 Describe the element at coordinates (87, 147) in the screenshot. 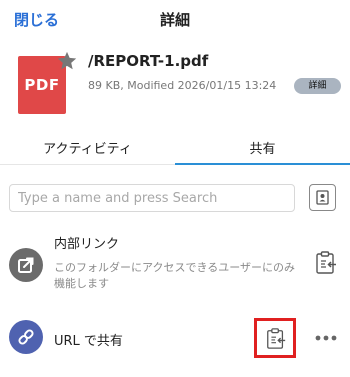

I see `tab-activity: アクティビティ` at that location.